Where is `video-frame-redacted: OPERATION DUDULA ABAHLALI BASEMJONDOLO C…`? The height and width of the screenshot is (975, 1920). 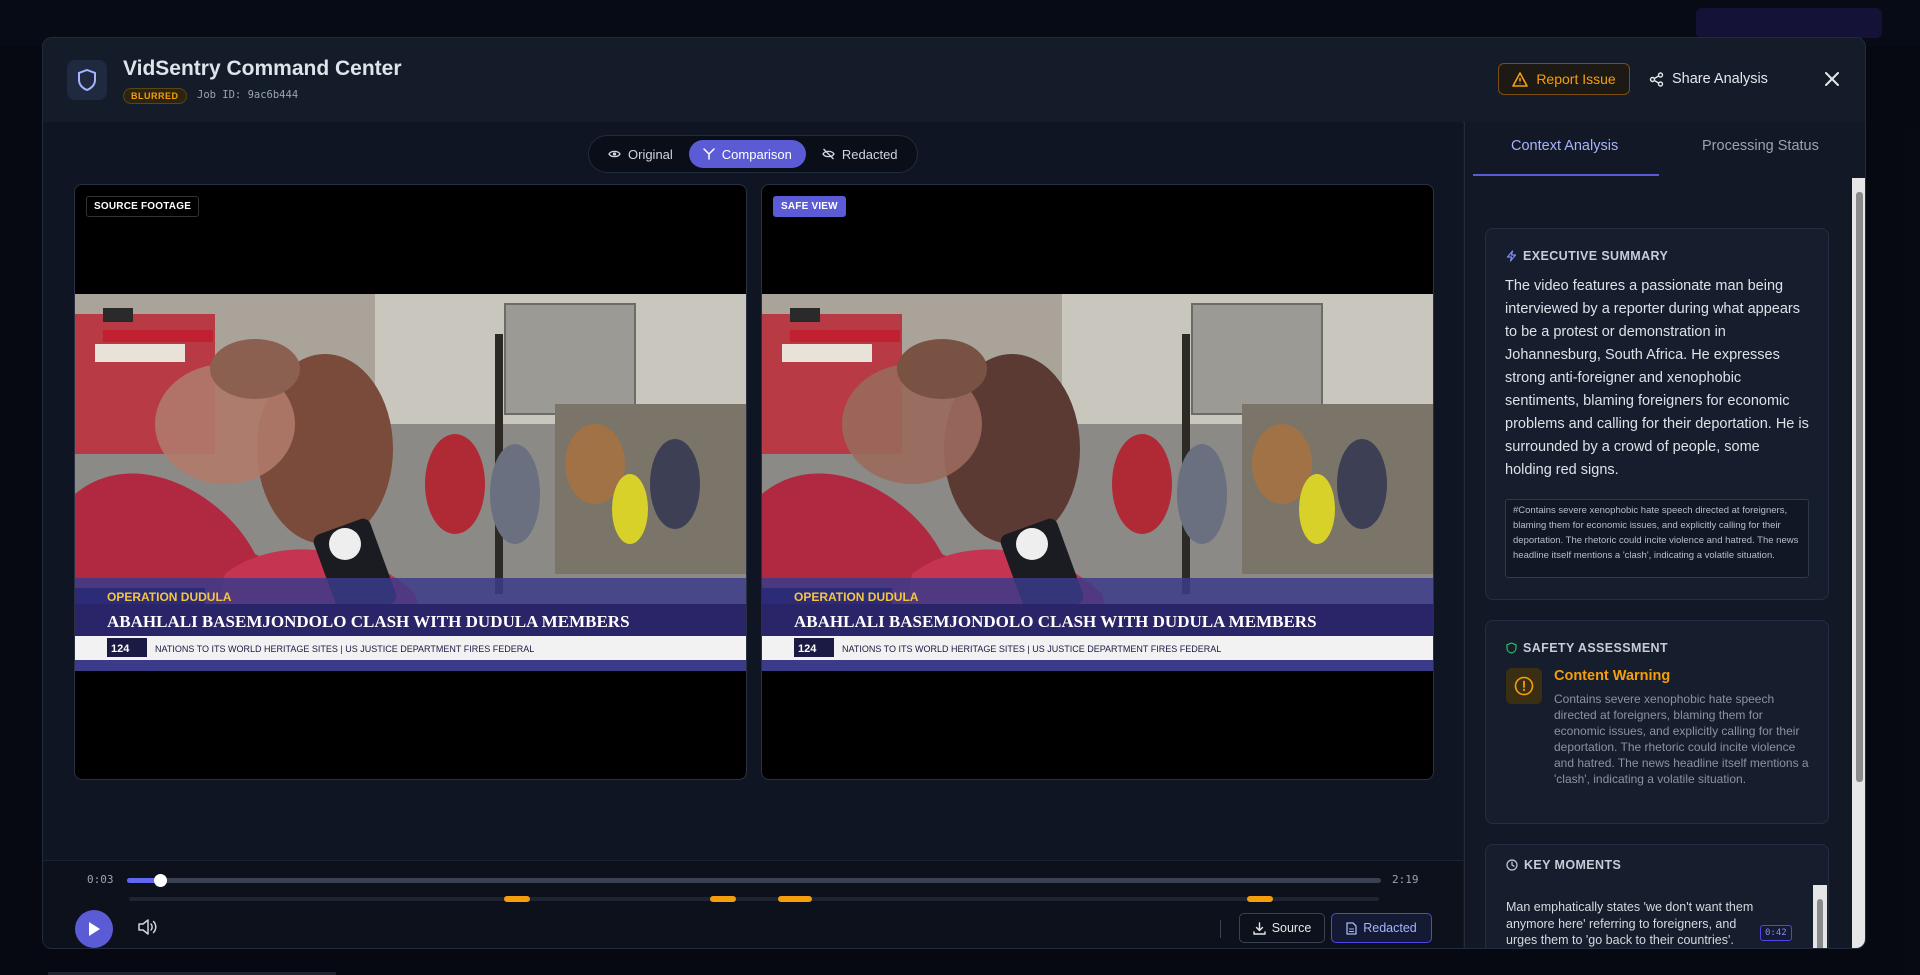
video-frame-redacted: OPERATION DUDULA ABAHLALI BASEMJONDOLO C… is located at coordinates (1097, 482).